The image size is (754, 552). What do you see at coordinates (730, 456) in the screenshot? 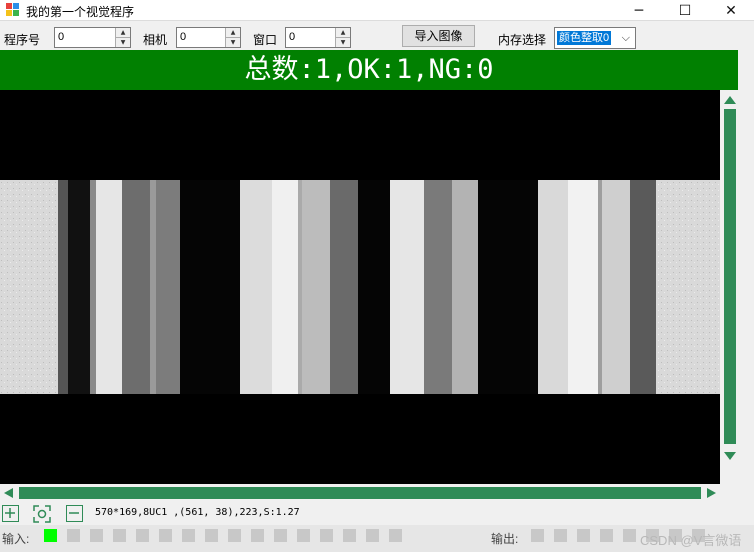
I see `scroll-down-icon` at bounding box center [730, 456].